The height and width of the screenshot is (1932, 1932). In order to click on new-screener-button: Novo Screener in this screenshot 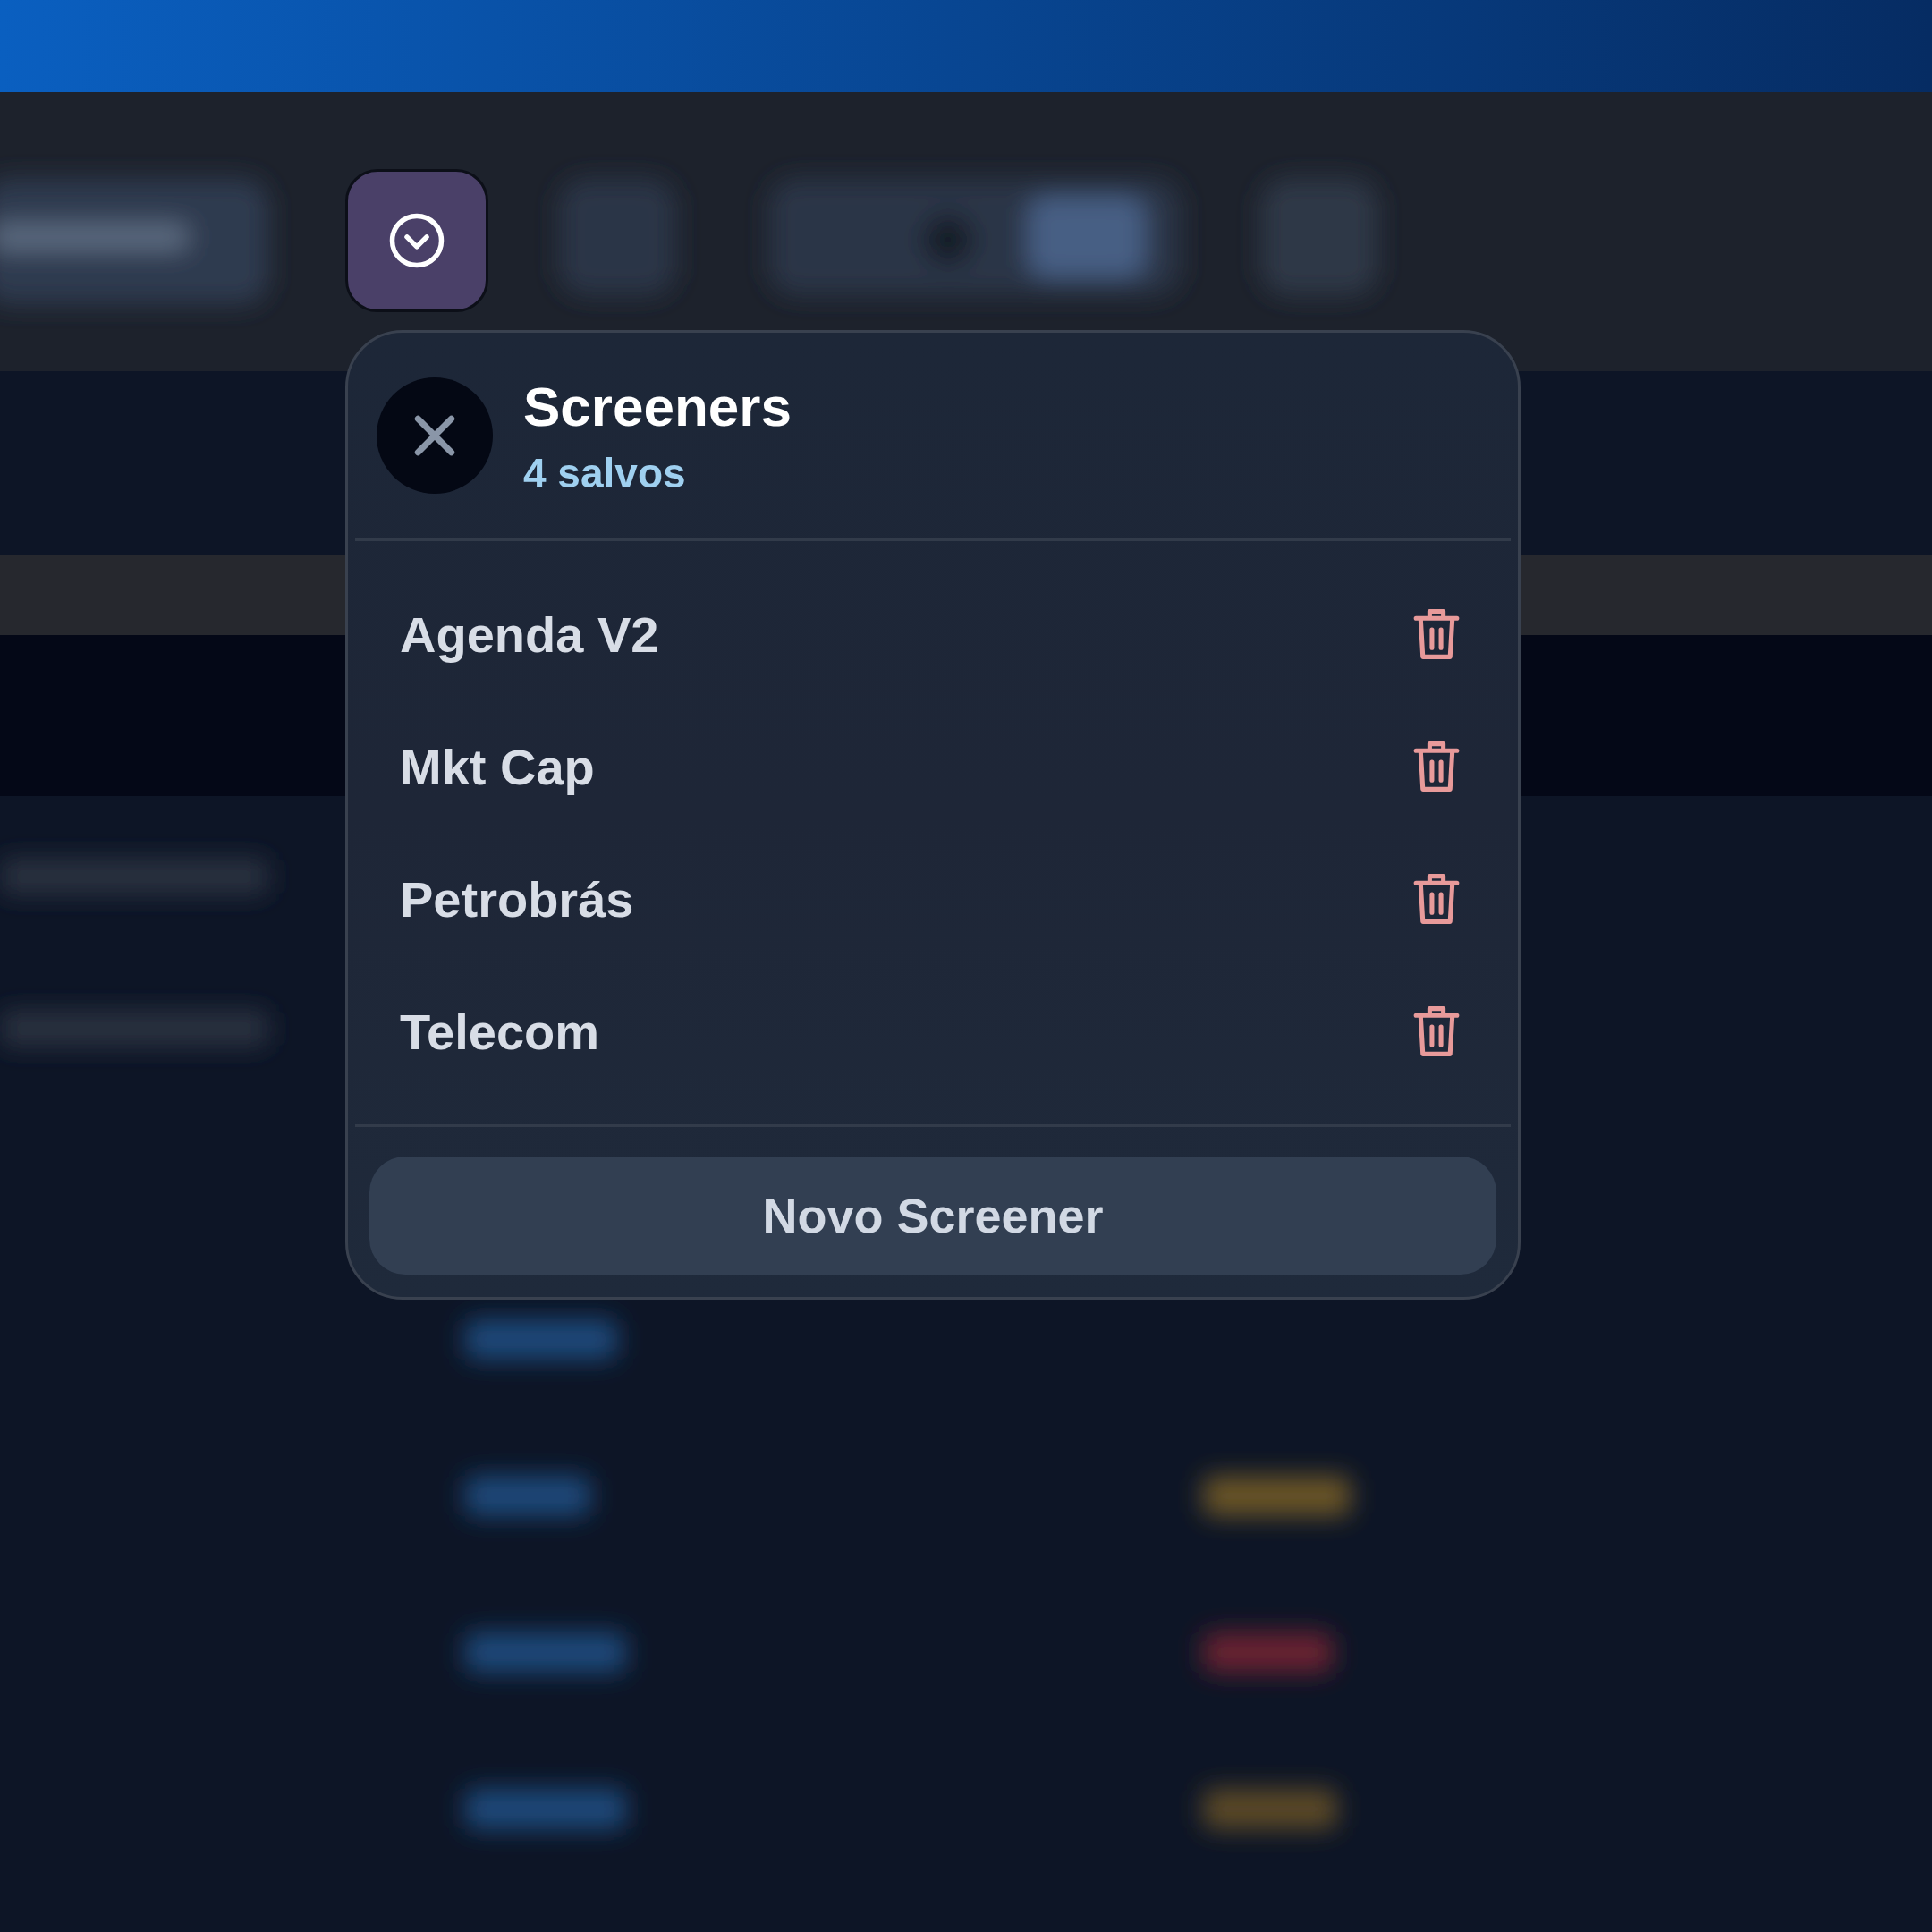, I will do `click(932, 1216)`.